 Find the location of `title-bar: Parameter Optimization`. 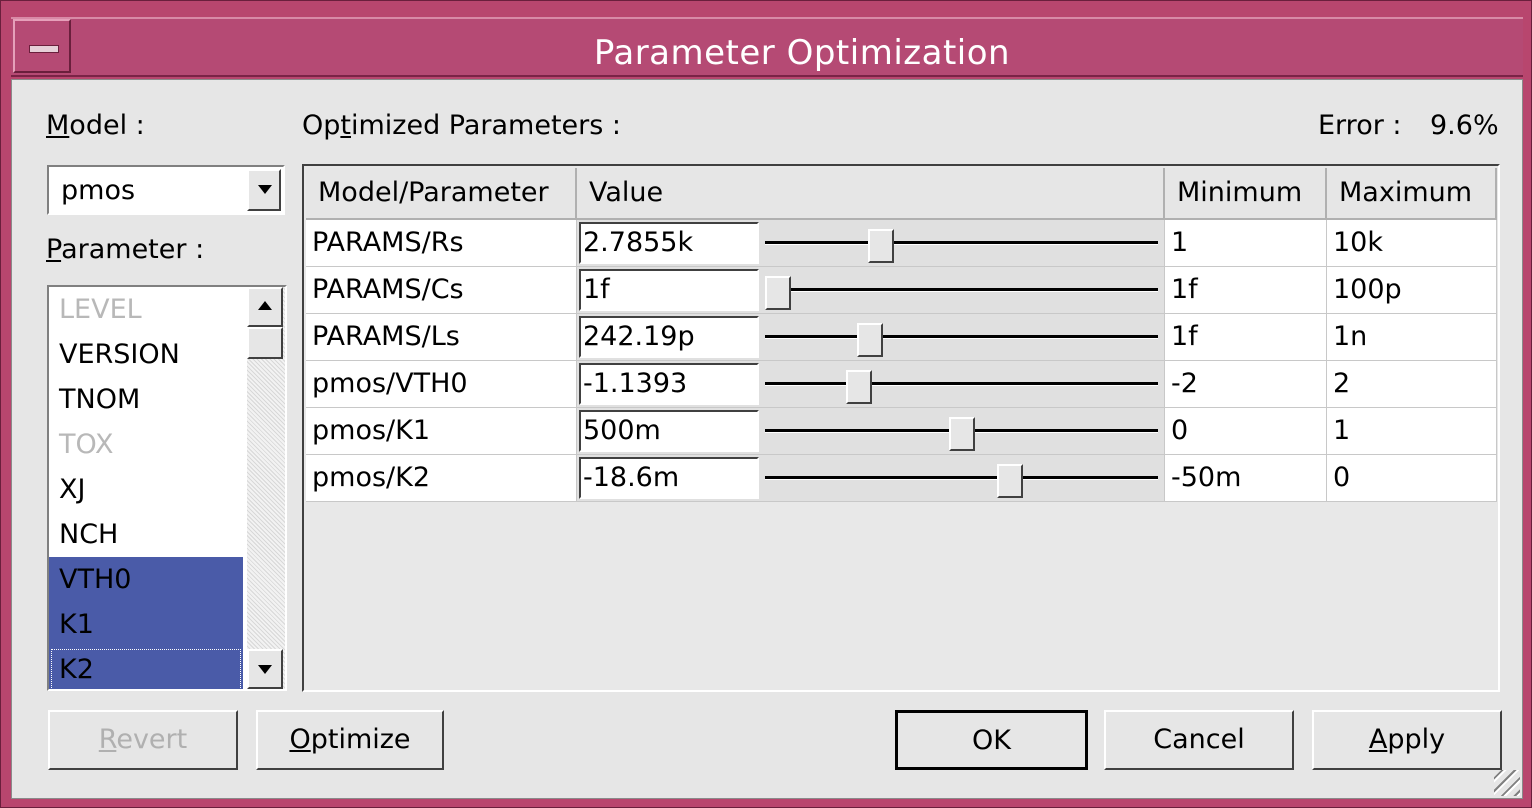

title-bar: Parameter Optimization is located at coordinates (767, 47).